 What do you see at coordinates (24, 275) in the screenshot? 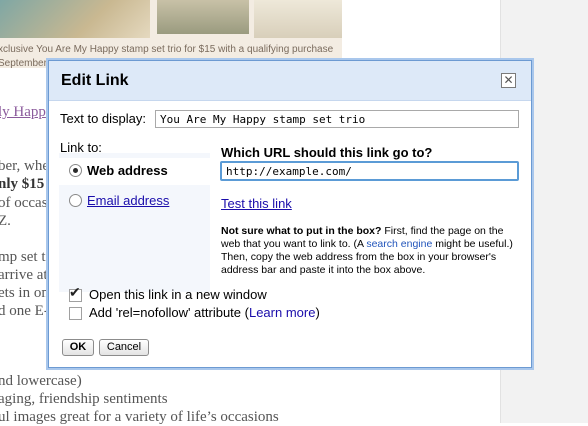
I see `background-text: arrive at` at bounding box center [24, 275].